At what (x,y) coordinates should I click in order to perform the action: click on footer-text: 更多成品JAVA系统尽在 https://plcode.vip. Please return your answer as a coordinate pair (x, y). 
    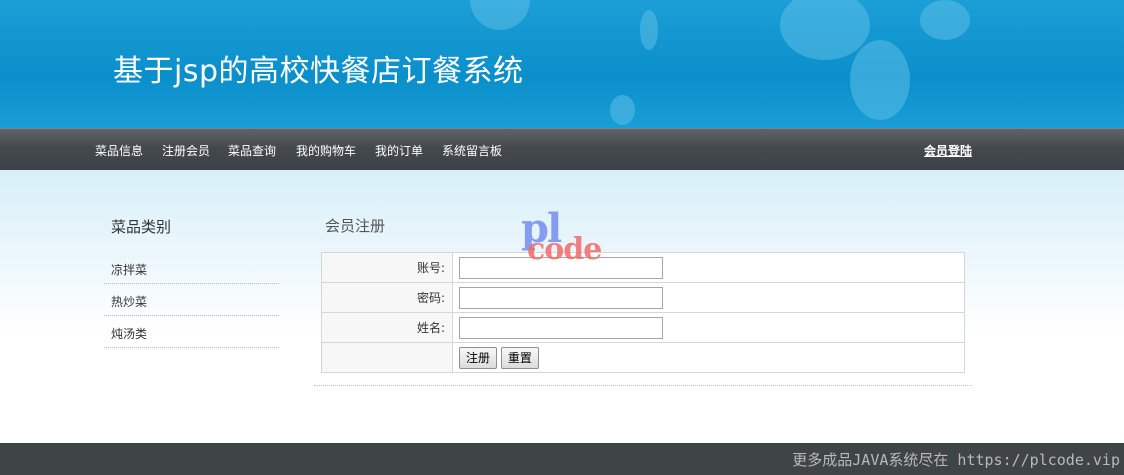
    Looking at the image, I should click on (956, 460).